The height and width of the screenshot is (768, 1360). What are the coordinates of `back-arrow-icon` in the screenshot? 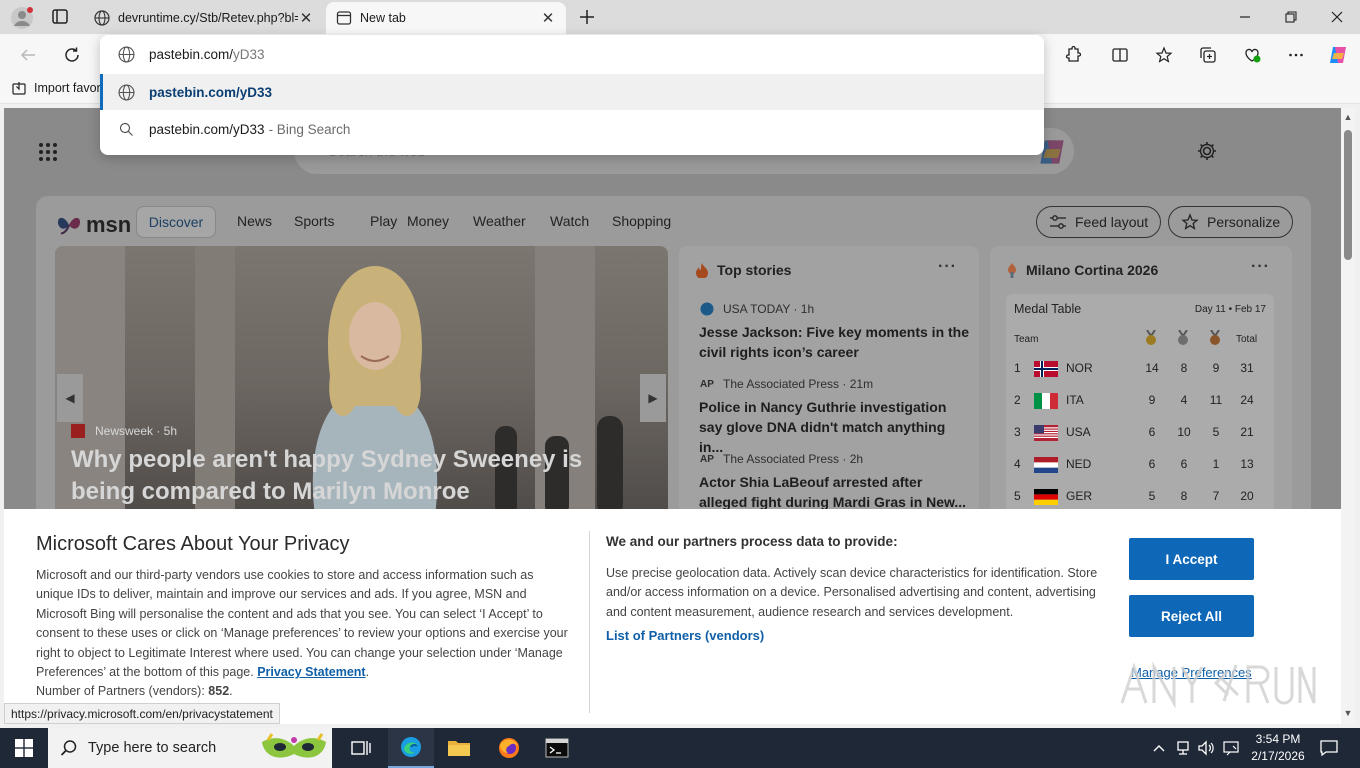 It's located at (28, 55).